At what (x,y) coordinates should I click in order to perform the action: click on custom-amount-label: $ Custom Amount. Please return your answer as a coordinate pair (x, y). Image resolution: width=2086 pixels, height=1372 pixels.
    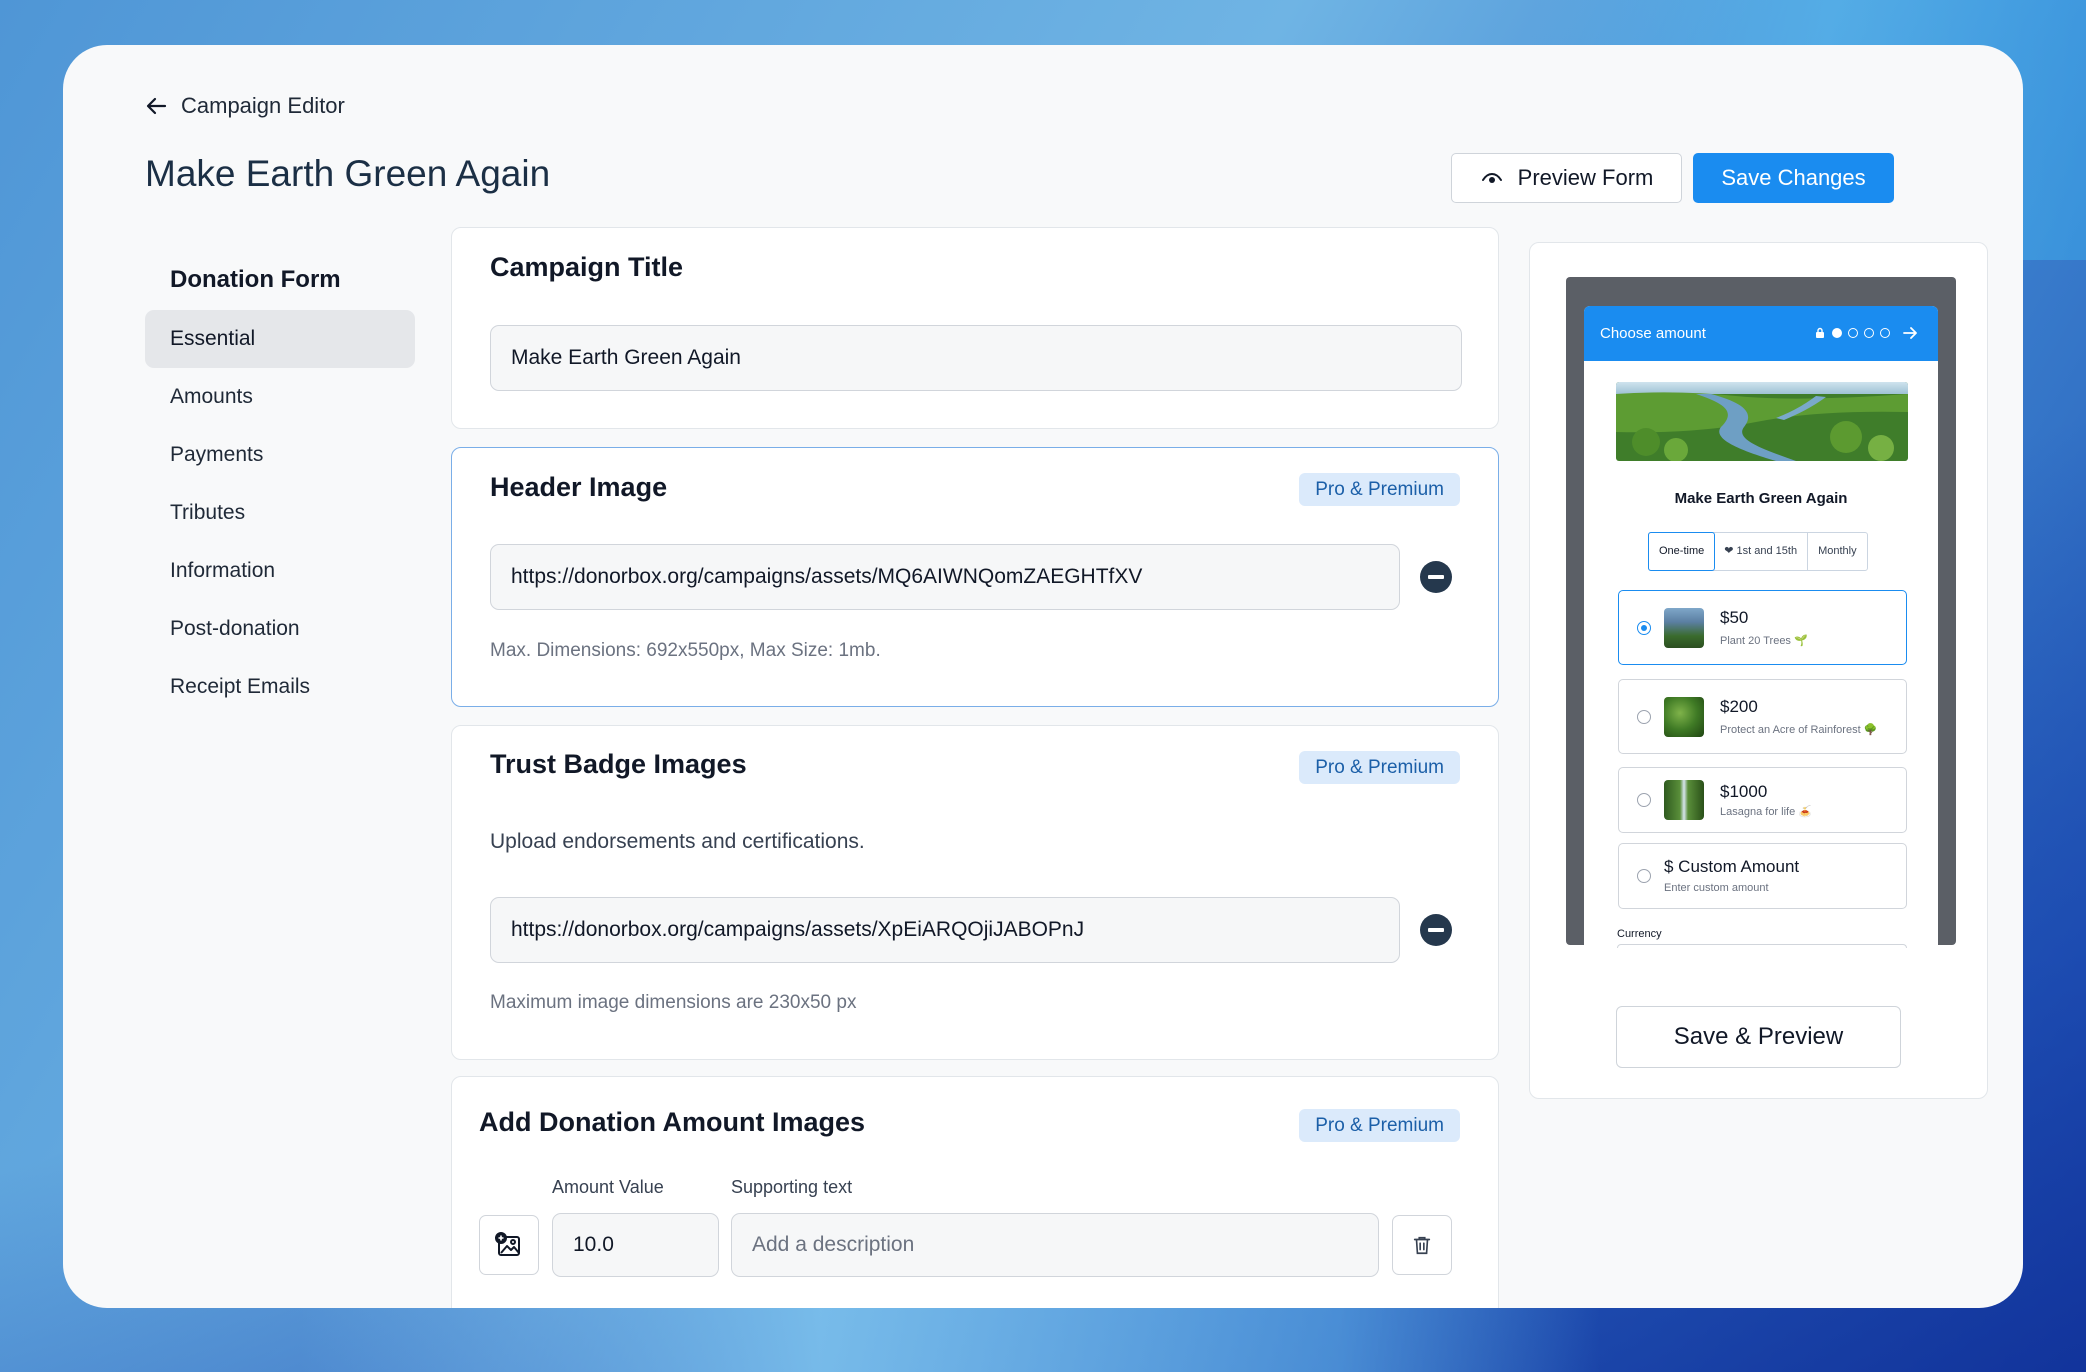
    Looking at the image, I should click on (1732, 866).